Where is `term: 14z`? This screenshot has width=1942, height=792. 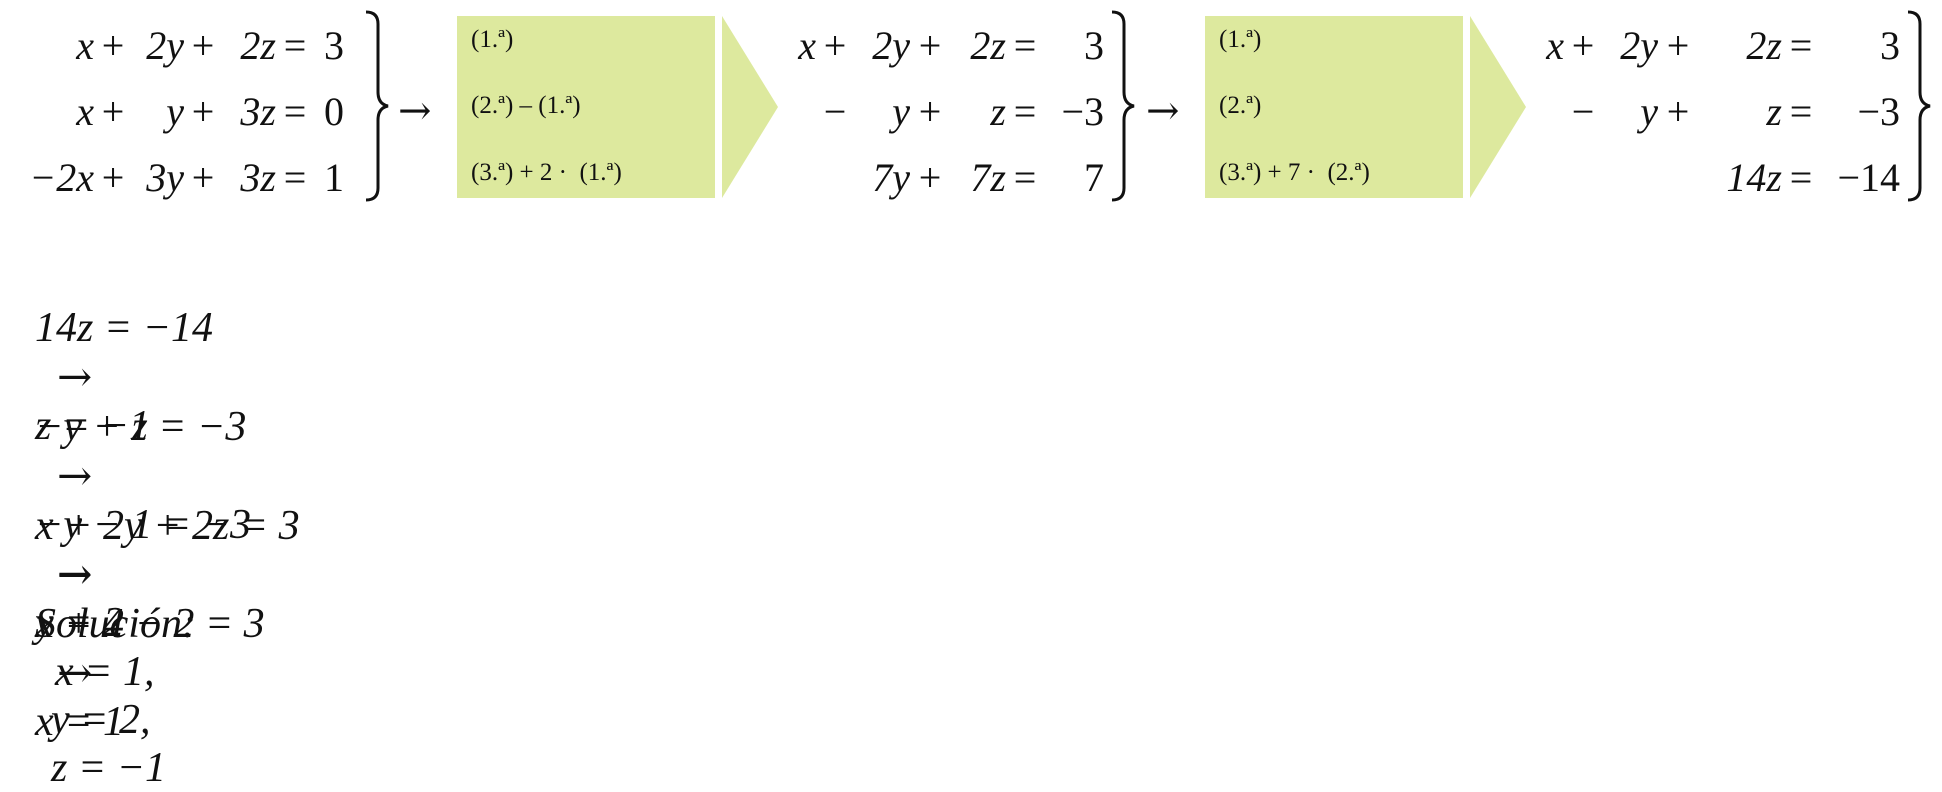
term: 14z is located at coordinates (1754, 177).